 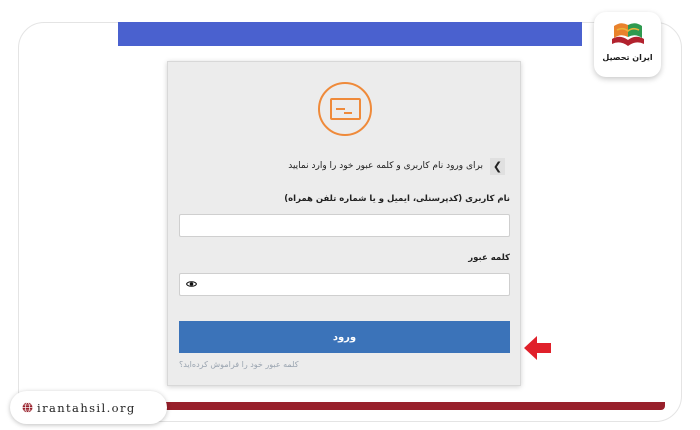 What do you see at coordinates (191, 284) in the screenshot?
I see `eye-icon` at bounding box center [191, 284].